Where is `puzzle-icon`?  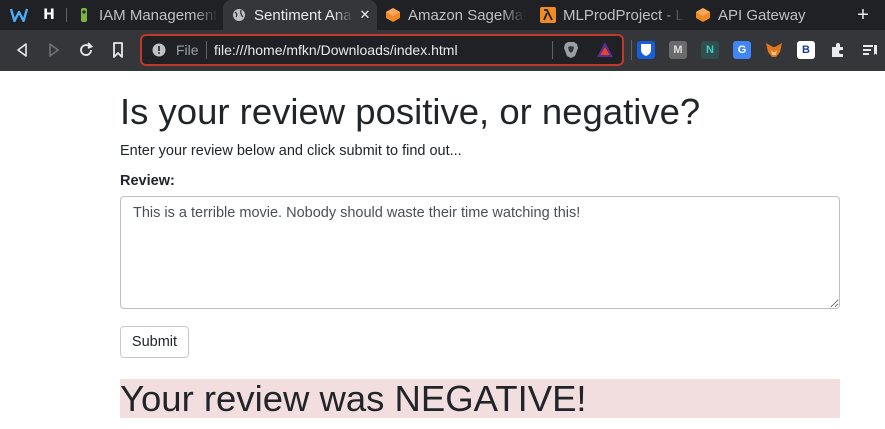 puzzle-icon is located at coordinates (837, 50).